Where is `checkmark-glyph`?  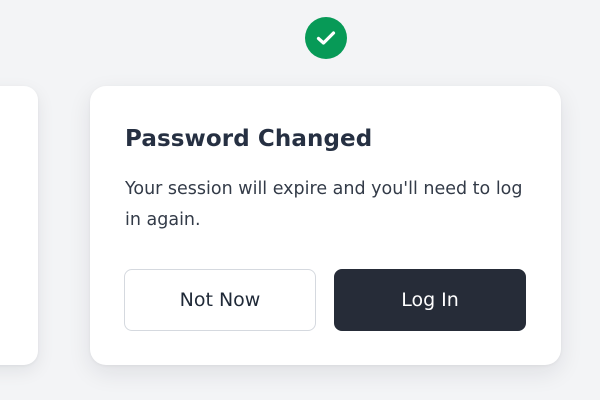
checkmark-glyph is located at coordinates (326, 38).